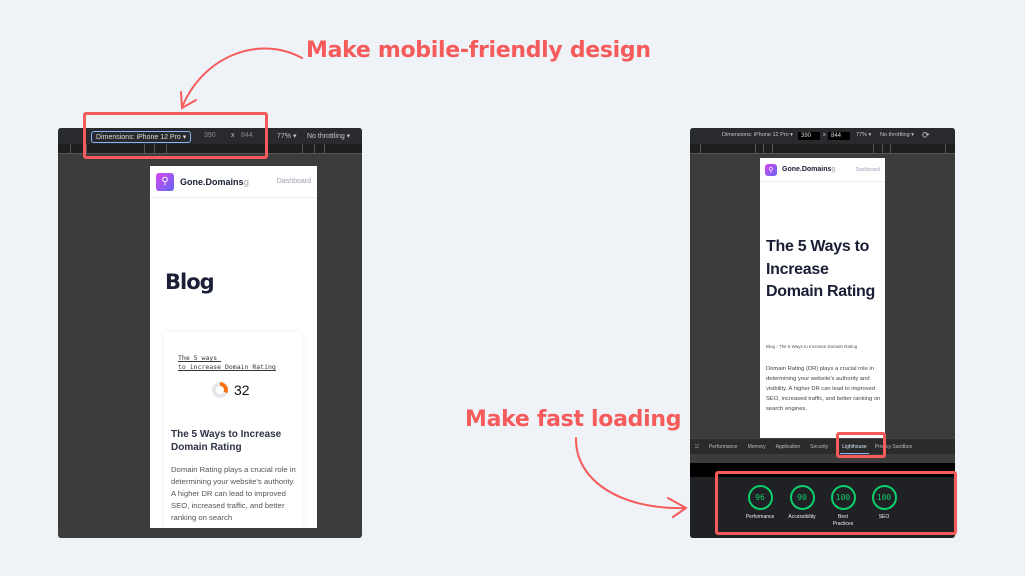  I want to click on dr-ring-icon, so click(220, 390).